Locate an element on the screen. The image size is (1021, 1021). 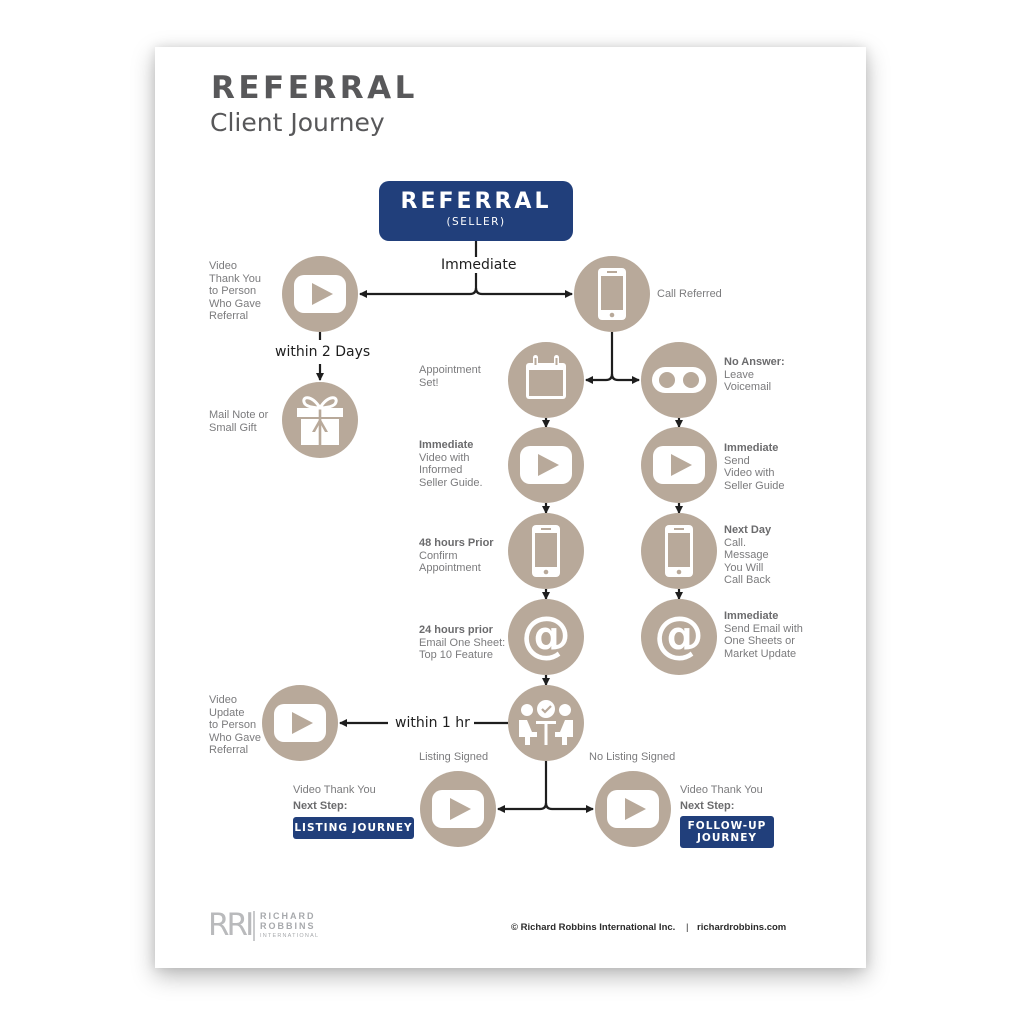
copyright-text: © Richard Robbins International Inc. is located at coordinates (593, 927).